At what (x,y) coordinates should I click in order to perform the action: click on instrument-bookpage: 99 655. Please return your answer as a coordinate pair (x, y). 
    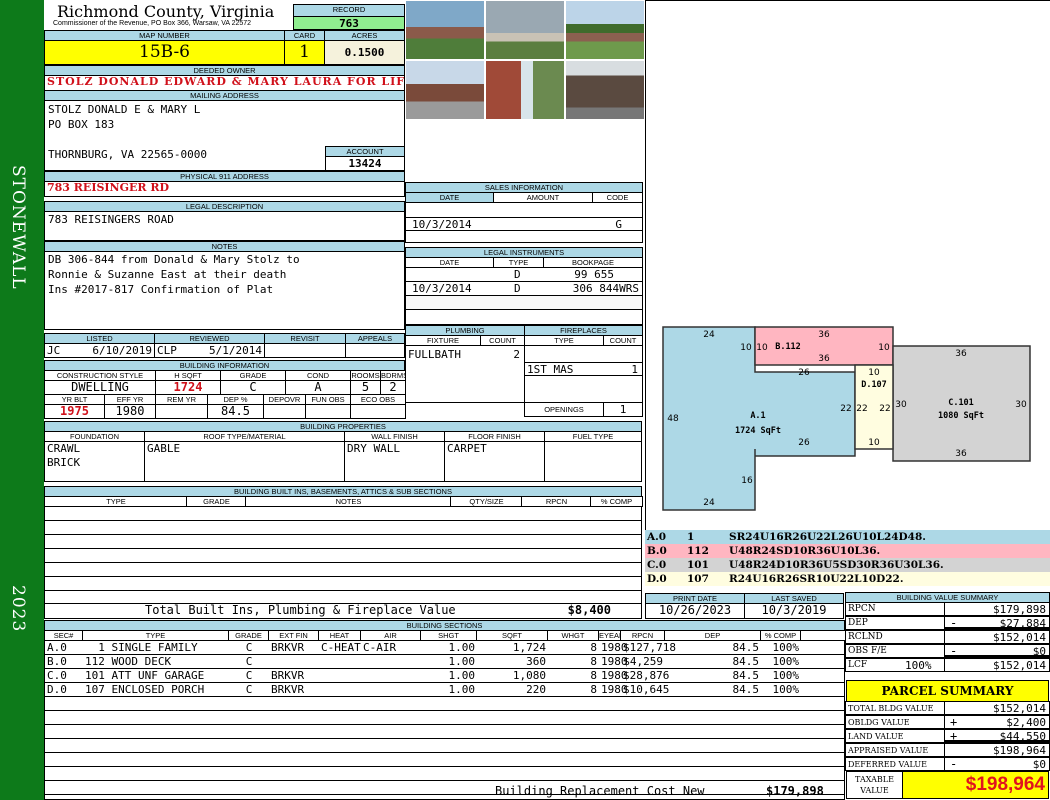
    Looking at the image, I should click on (594, 274).